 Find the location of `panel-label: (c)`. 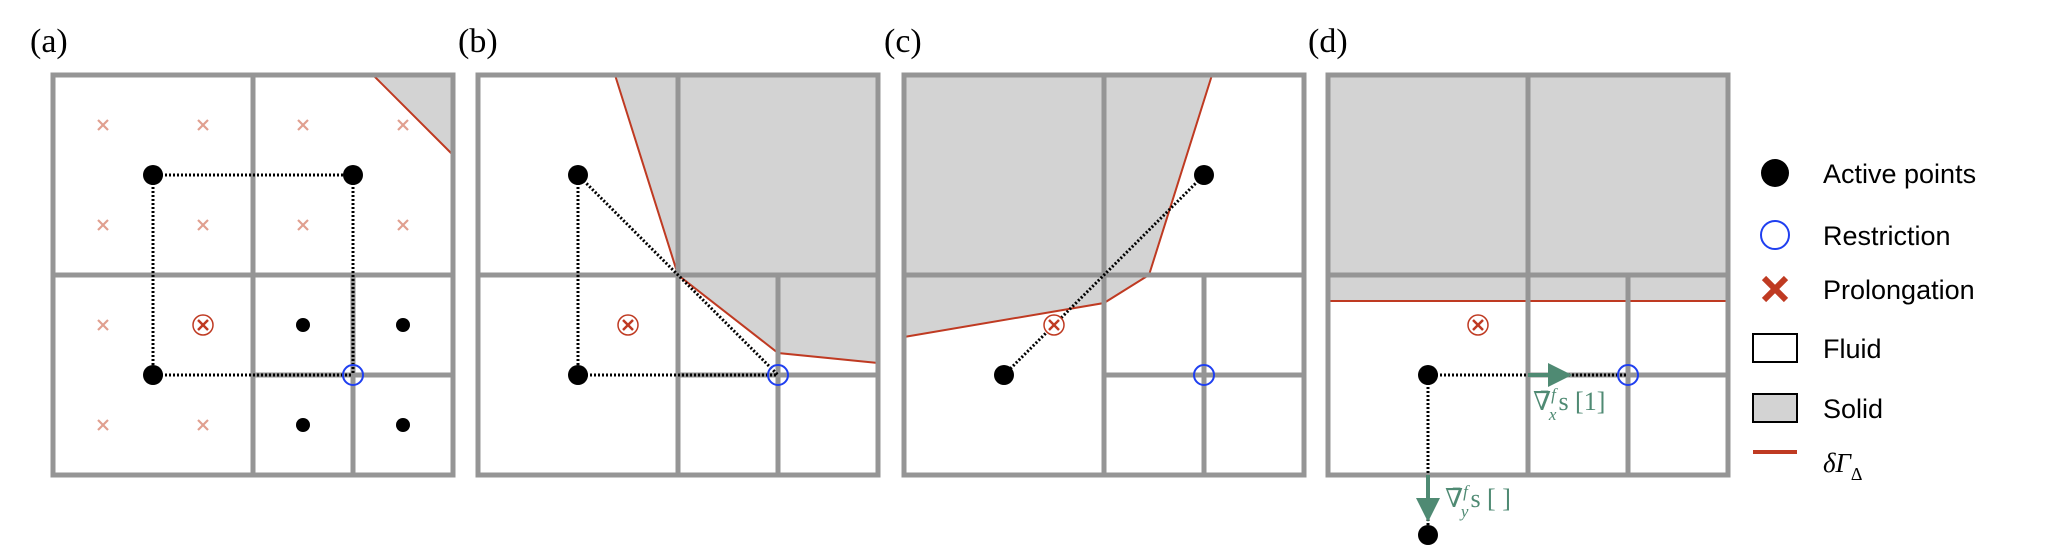

panel-label: (c) is located at coordinates (903, 41).